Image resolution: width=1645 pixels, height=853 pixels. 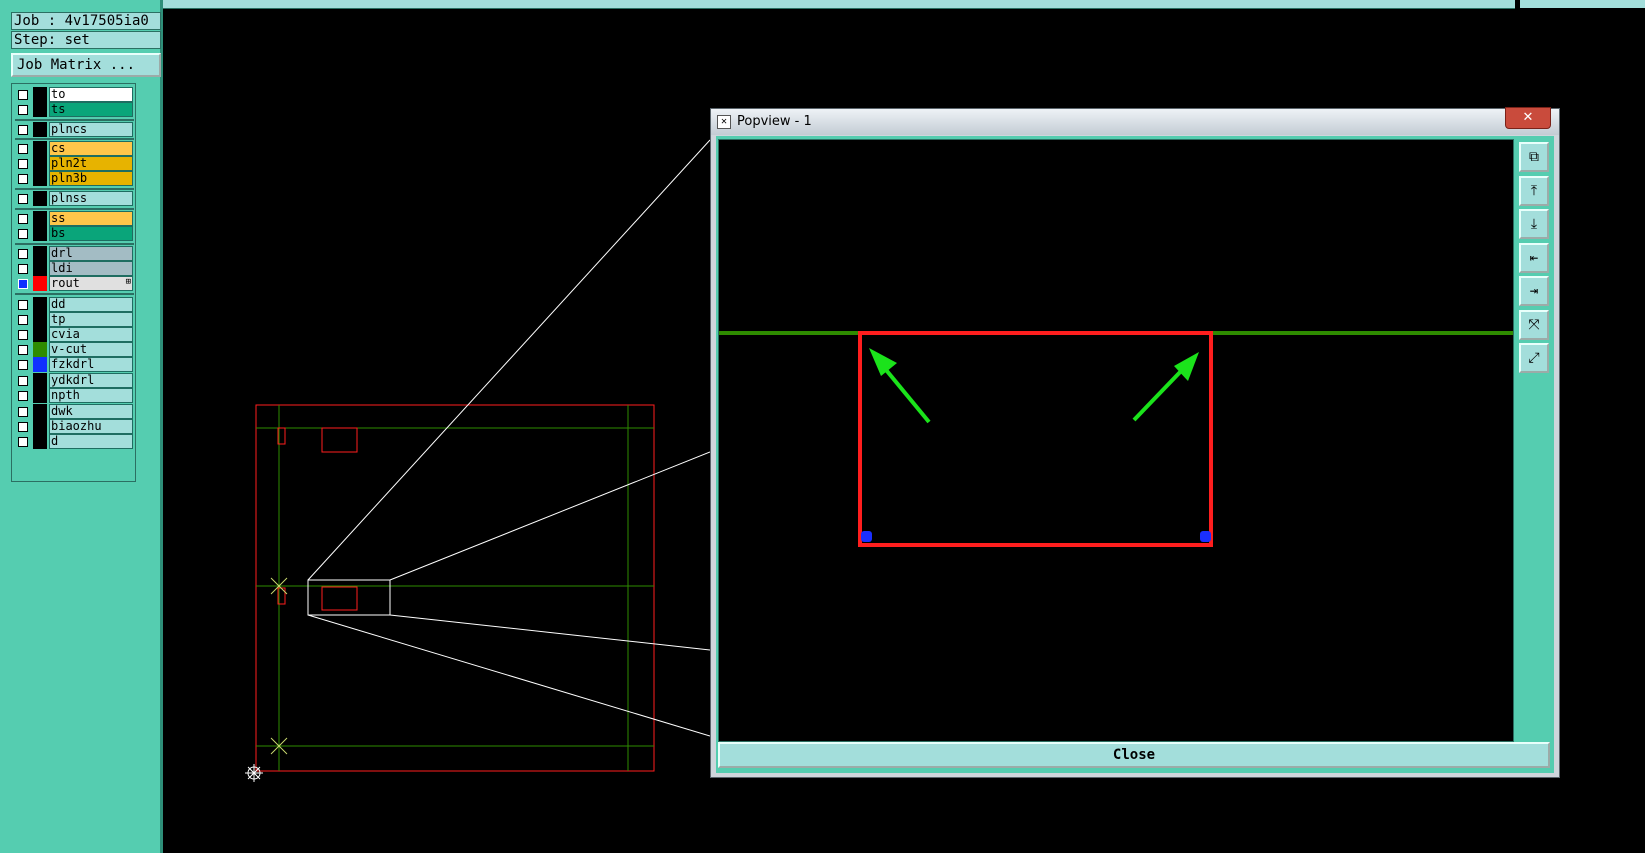 I want to click on layer-row-cs: cs, so click(x=74, y=148).